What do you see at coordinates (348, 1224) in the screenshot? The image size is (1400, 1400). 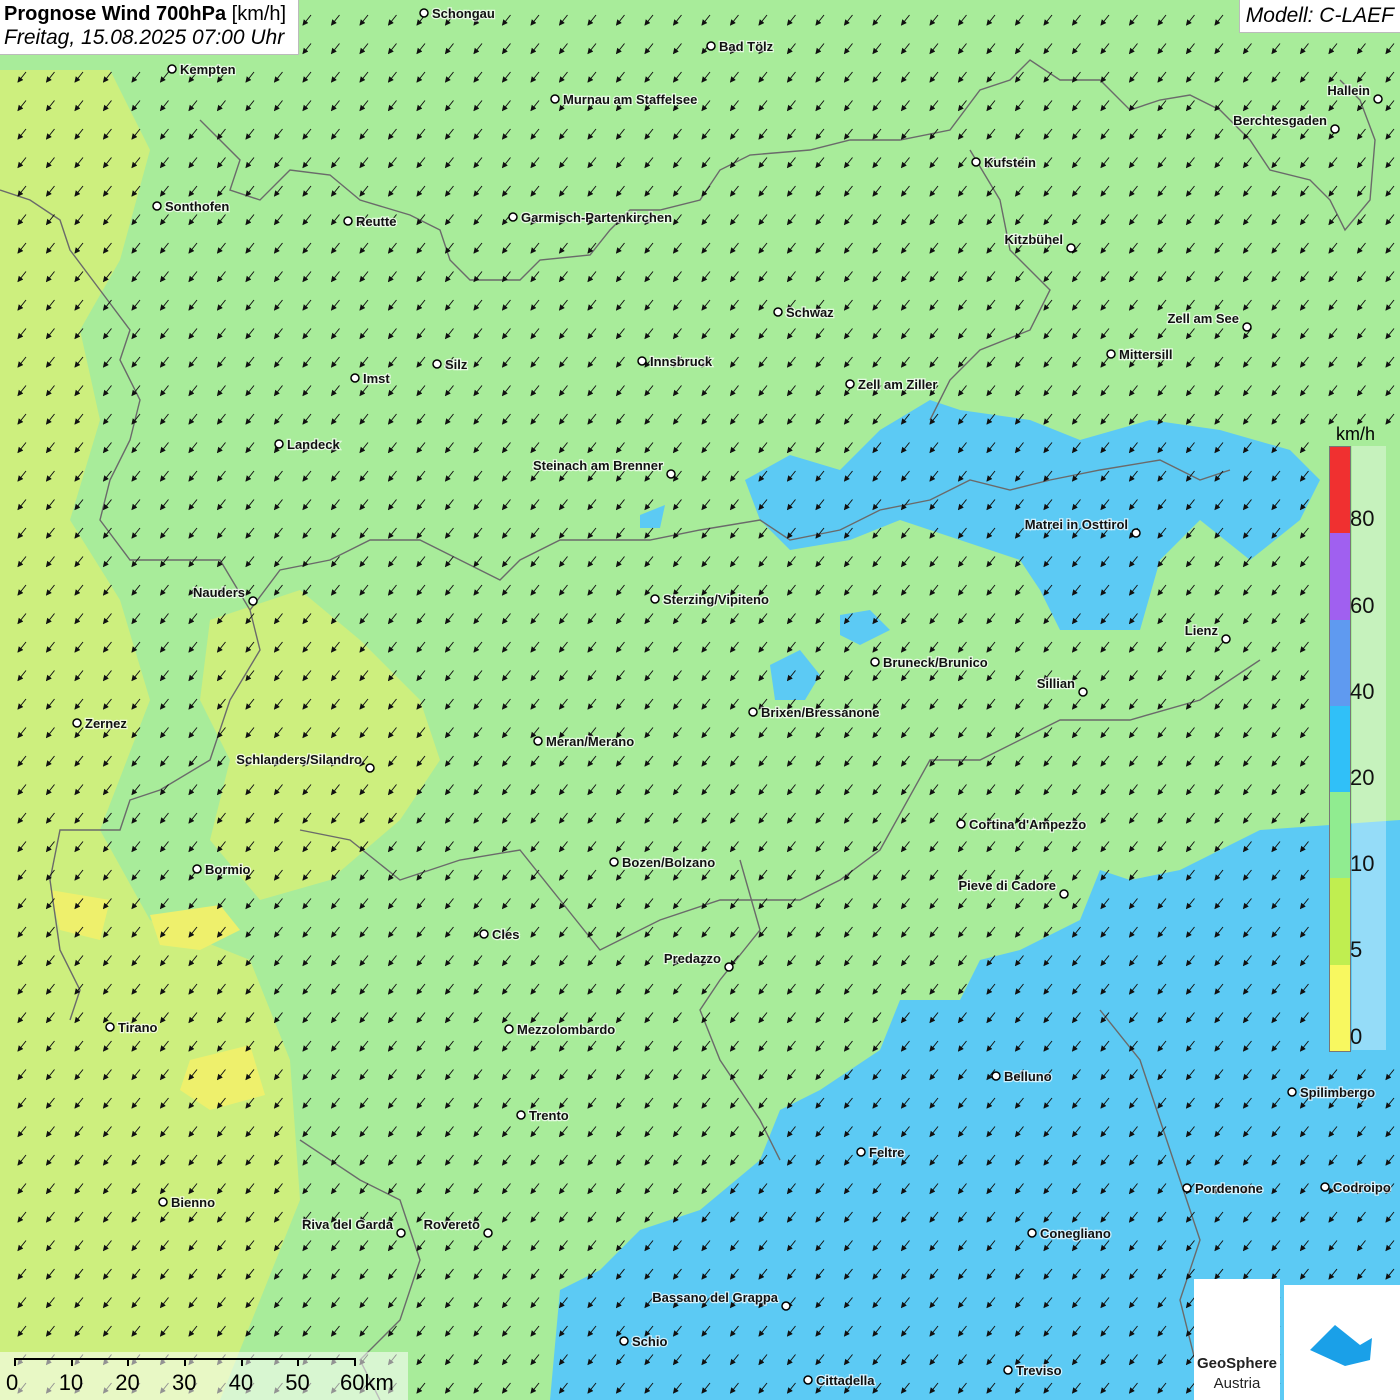 I see `city-label: Riva del Garda` at bounding box center [348, 1224].